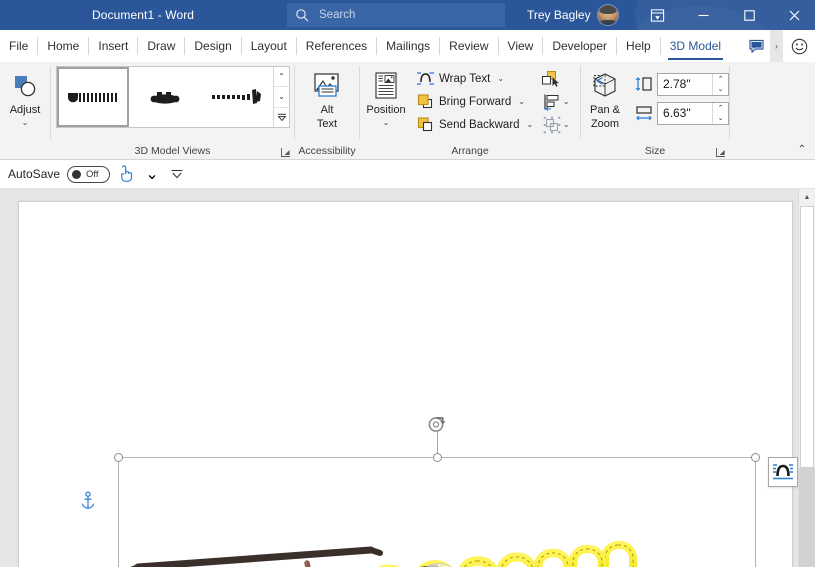 The width and height of the screenshot is (815, 568). What do you see at coordinates (327, 124) in the screenshot?
I see `alt-text-label-line2: Text` at bounding box center [327, 124].